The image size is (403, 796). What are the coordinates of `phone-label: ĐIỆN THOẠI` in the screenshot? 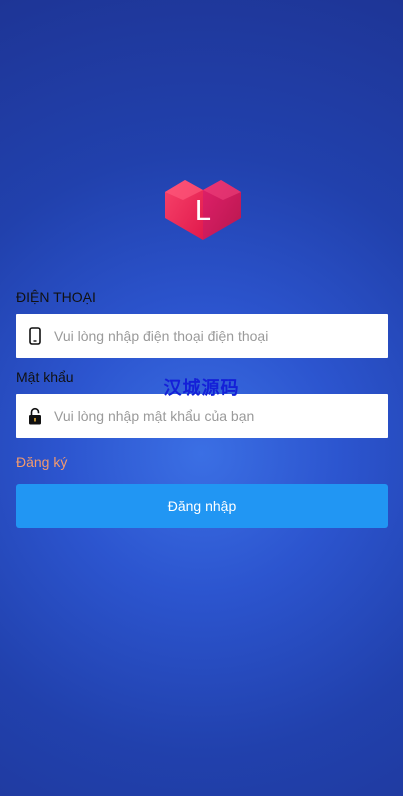 It's located at (56, 297).